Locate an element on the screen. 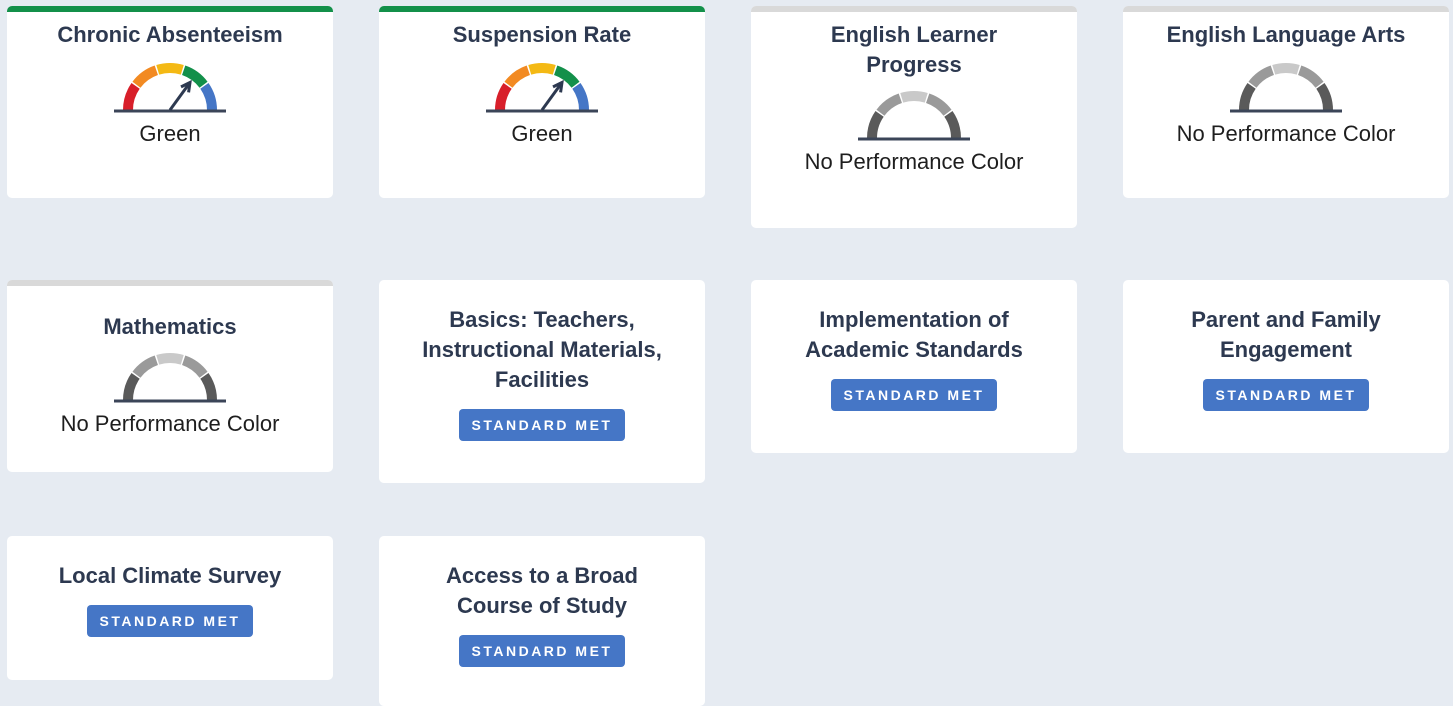 This screenshot has height=706, width=1453. card-local-climate-survey: Local Climate Survey STANDARD MET is located at coordinates (170, 608).